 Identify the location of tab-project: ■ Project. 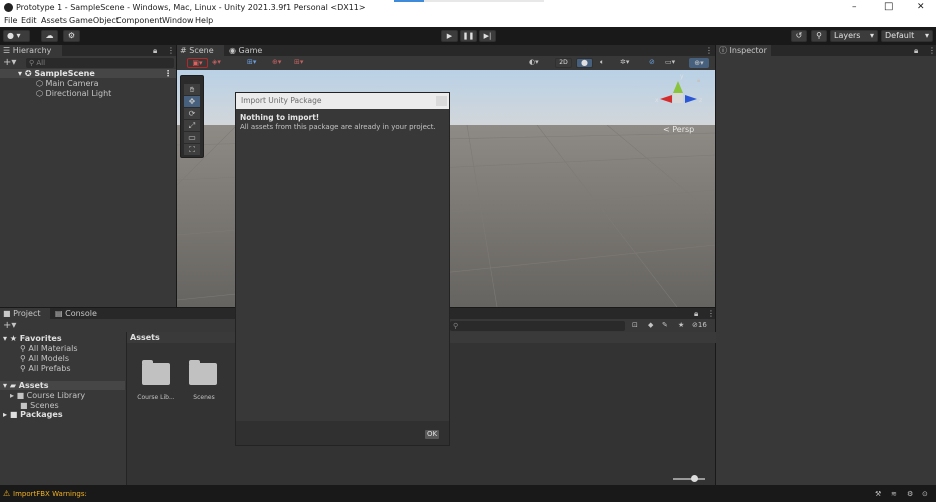
(25, 313).